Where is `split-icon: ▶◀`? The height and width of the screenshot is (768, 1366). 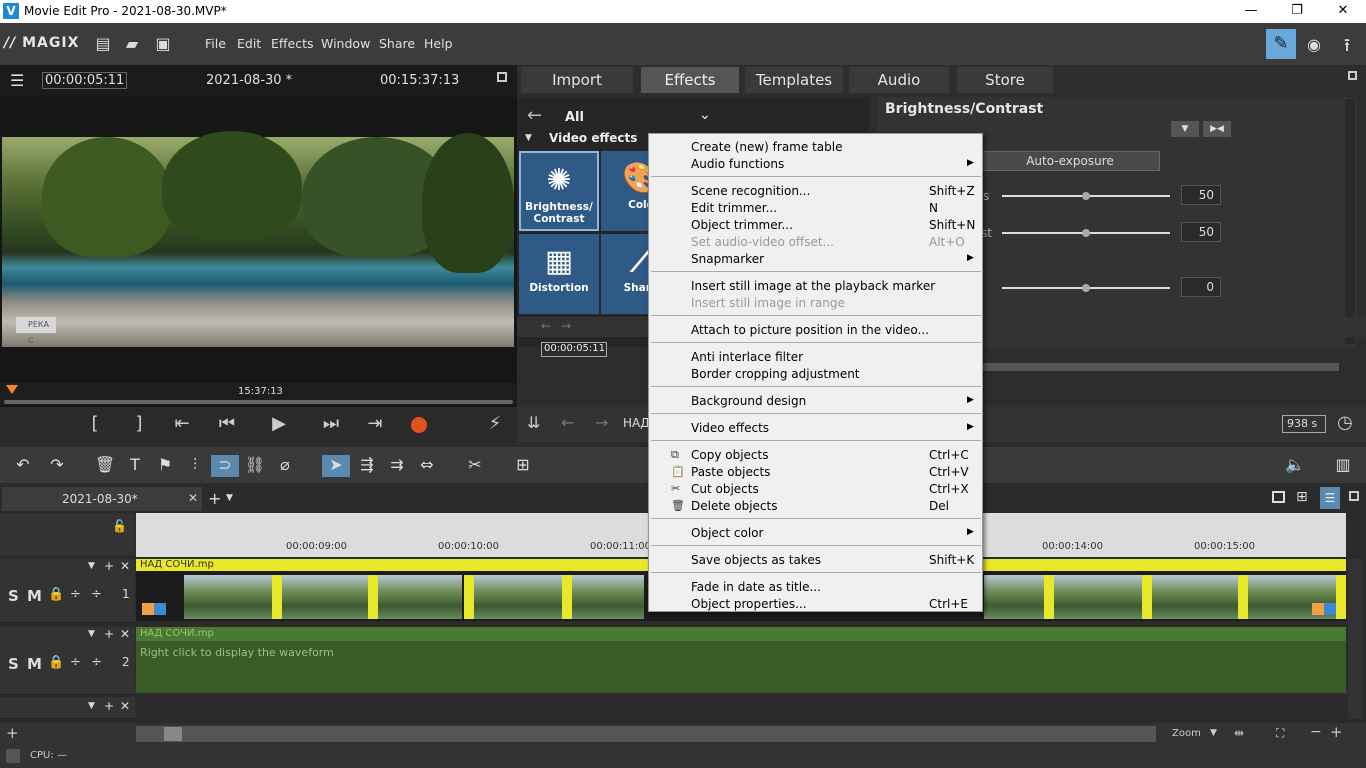
split-icon: ▶◀ is located at coordinates (1217, 129).